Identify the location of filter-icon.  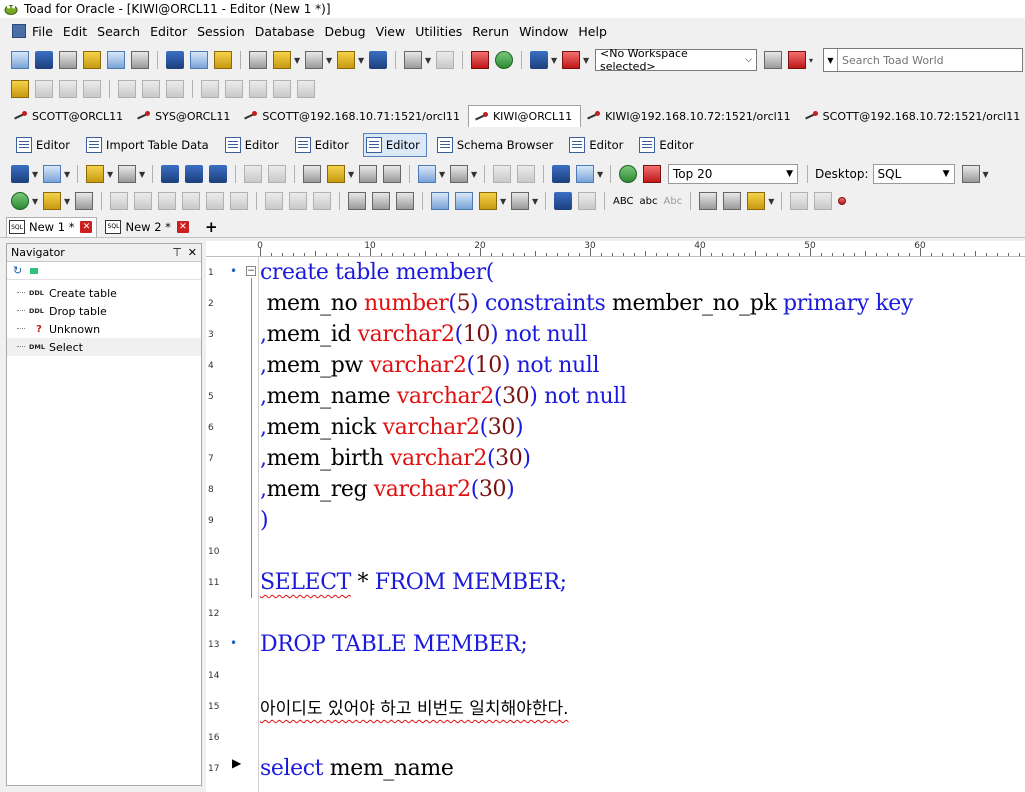
(628, 174).